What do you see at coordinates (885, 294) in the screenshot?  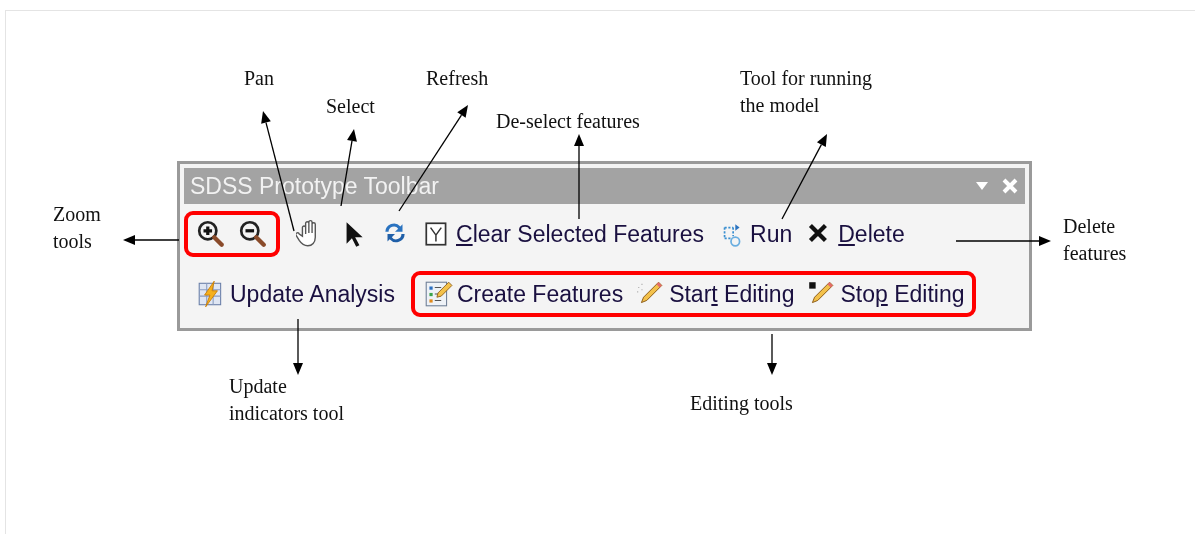 I see `stop-editing-button: Stop Editing` at bounding box center [885, 294].